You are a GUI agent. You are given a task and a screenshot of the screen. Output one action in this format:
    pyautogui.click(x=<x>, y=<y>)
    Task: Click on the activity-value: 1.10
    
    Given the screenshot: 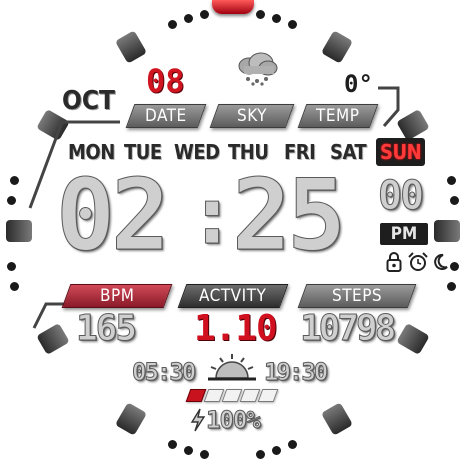 What is the action you would take?
    pyautogui.click(x=236, y=328)
    